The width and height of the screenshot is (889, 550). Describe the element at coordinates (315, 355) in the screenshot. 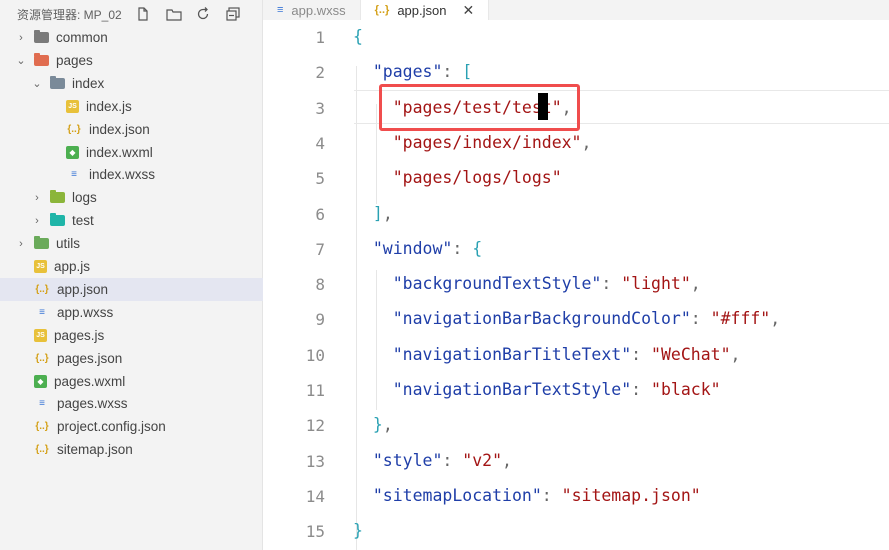

I see `line-number: 10` at that location.